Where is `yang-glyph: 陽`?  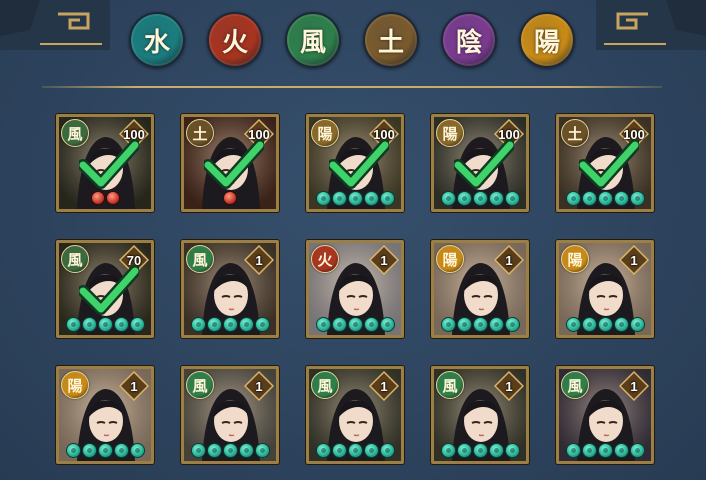
yang-glyph: 陽 is located at coordinates (546, 42).